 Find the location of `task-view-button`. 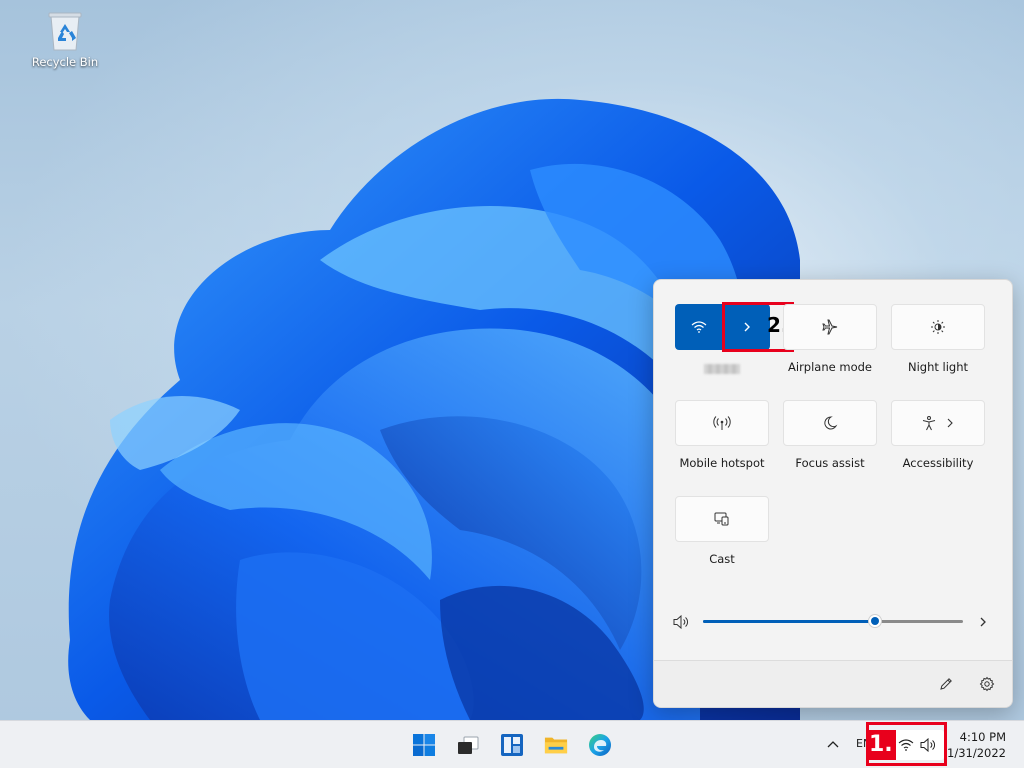

task-view-button is located at coordinates (468, 745).